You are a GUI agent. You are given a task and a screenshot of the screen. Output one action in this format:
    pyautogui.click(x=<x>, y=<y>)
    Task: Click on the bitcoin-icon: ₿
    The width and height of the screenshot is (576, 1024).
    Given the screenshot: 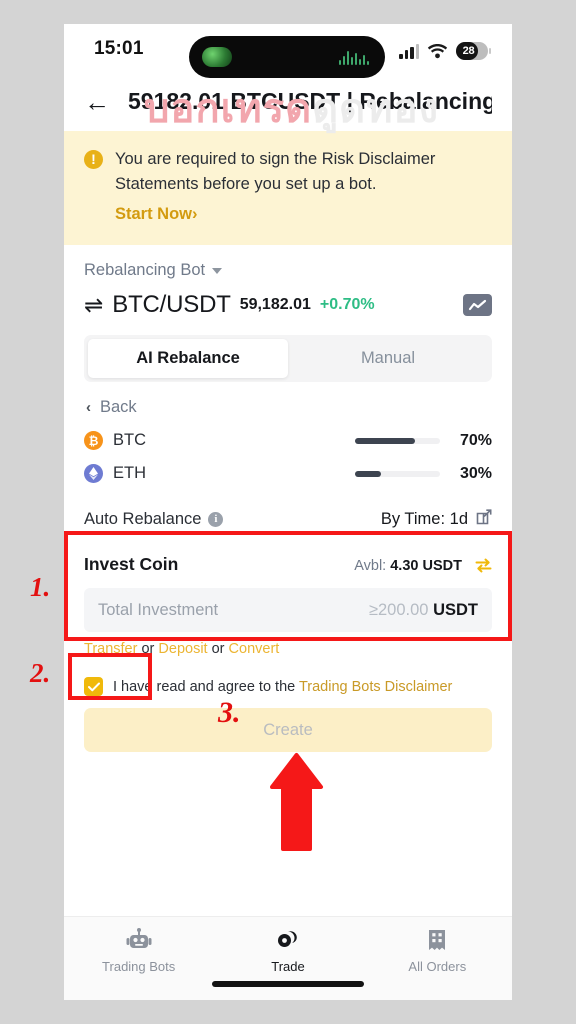 What is the action you would take?
    pyautogui.click(x=93, y=441)
    